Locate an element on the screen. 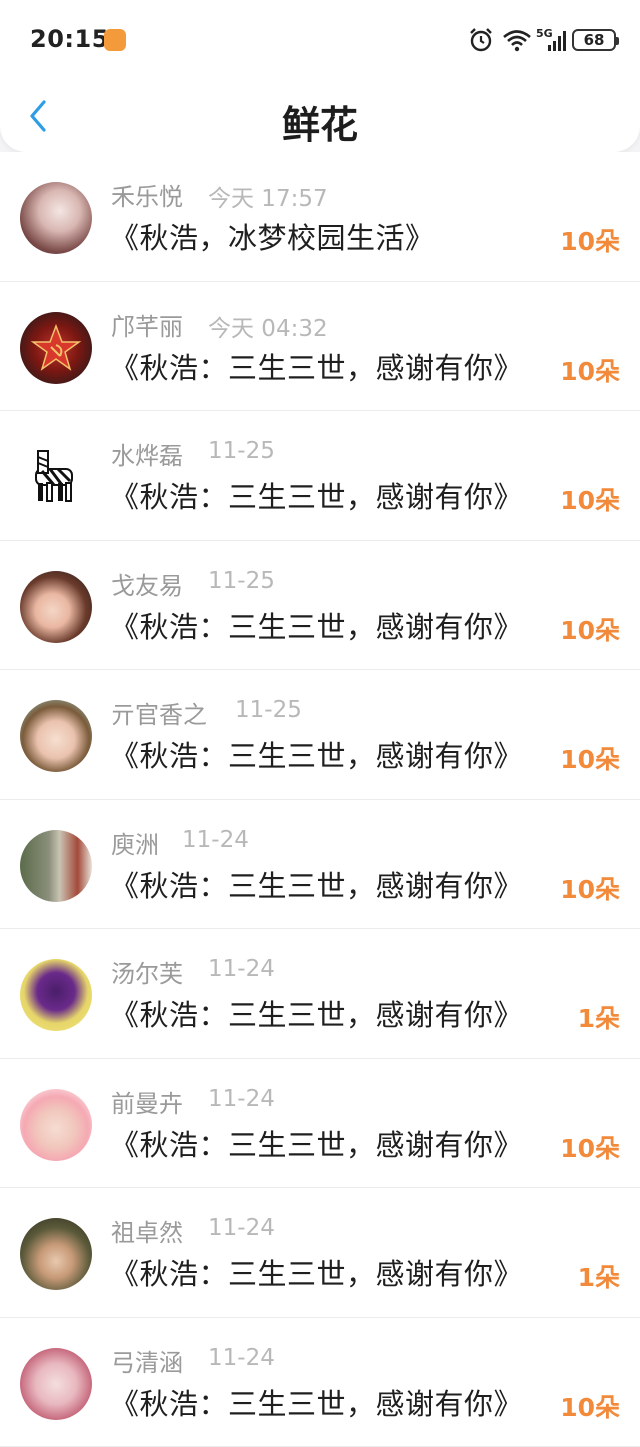 This screenshot has height=1447, width=640. list-item: 亓官香之 11-25 《秋浩：三生三世，感谢有你》 10朵 is located at coordinates (320, 735).